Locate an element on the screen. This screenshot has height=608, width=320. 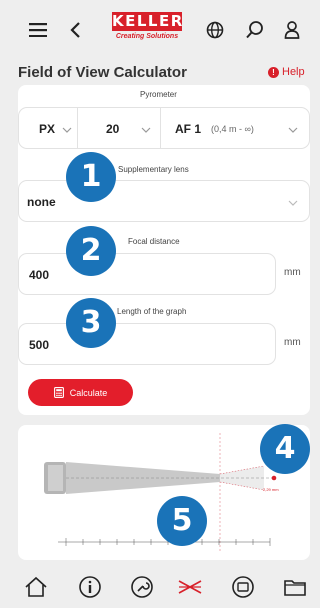
calculator-icon is located at coordinates (58, 392).